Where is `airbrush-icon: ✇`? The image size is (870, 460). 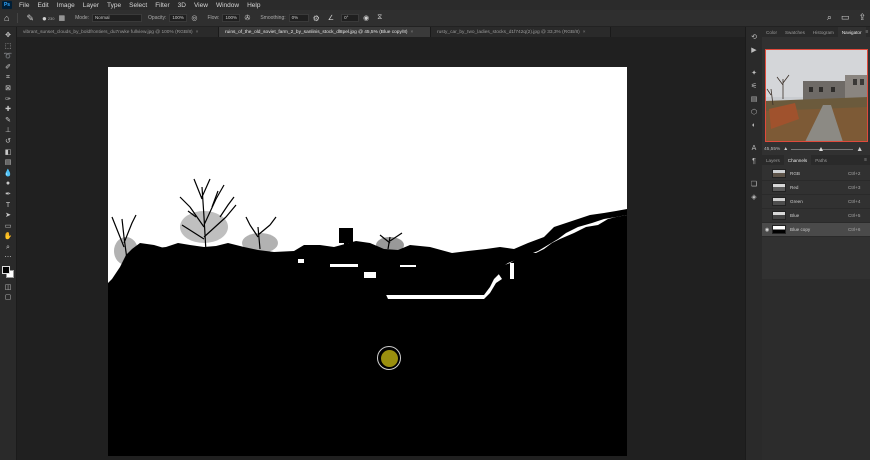
airbrush-icon: ✇ is located at coordinates (247, 18).